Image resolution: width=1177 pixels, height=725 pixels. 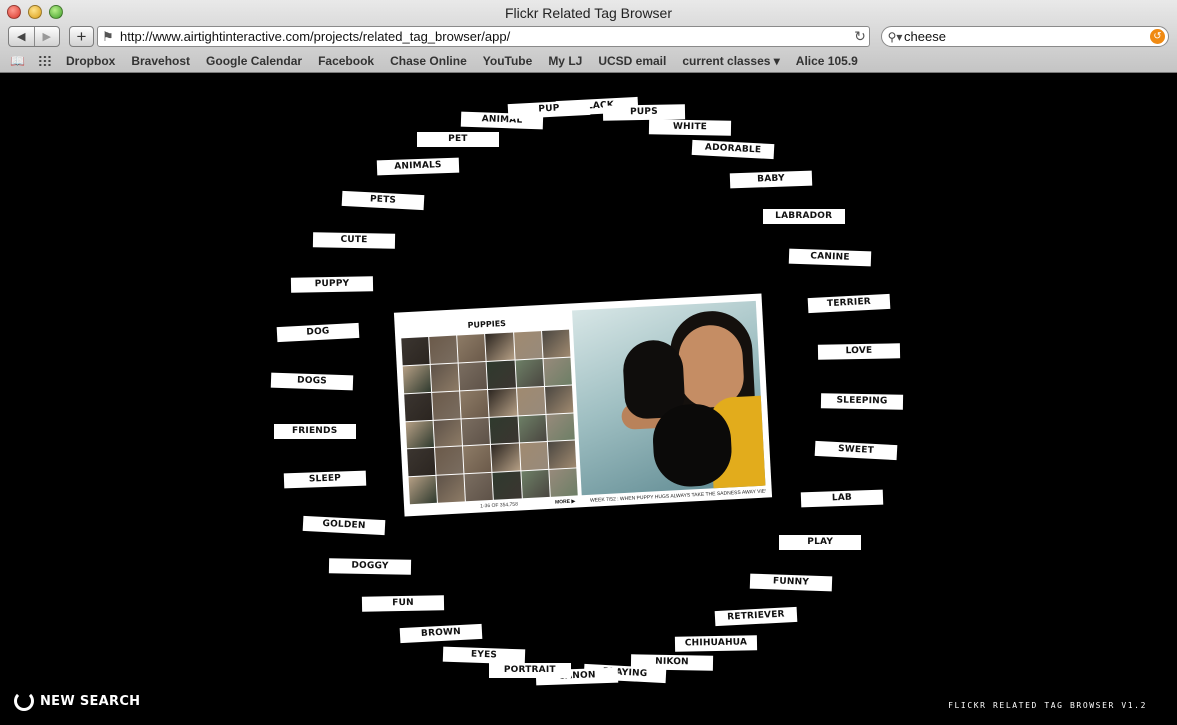 I want to click on search-input: cheese, so click(x=1027, y=36).